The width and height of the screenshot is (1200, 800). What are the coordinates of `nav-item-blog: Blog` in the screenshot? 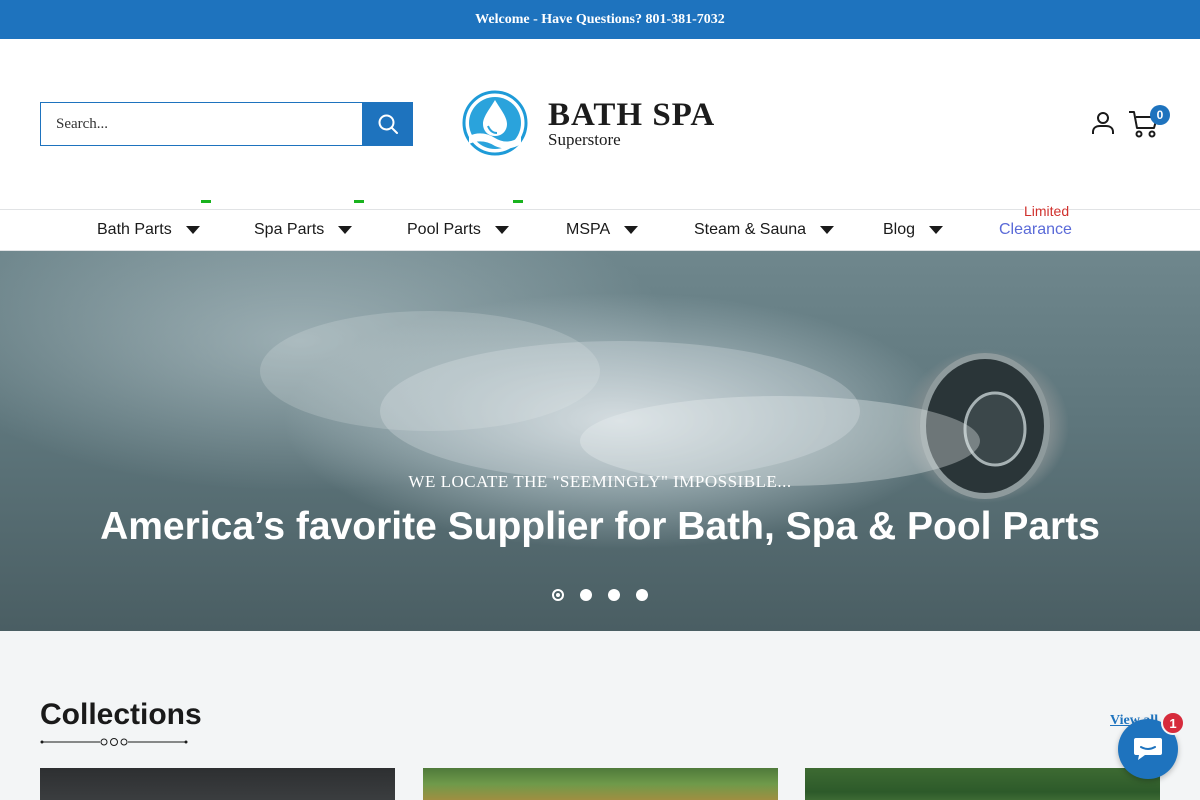 It's located at (913, 230).